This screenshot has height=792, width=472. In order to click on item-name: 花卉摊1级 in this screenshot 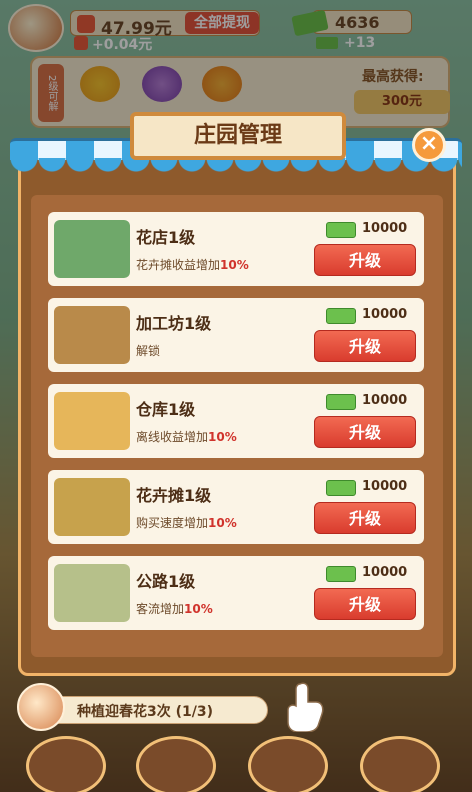, I will do `click(174, 495)`.